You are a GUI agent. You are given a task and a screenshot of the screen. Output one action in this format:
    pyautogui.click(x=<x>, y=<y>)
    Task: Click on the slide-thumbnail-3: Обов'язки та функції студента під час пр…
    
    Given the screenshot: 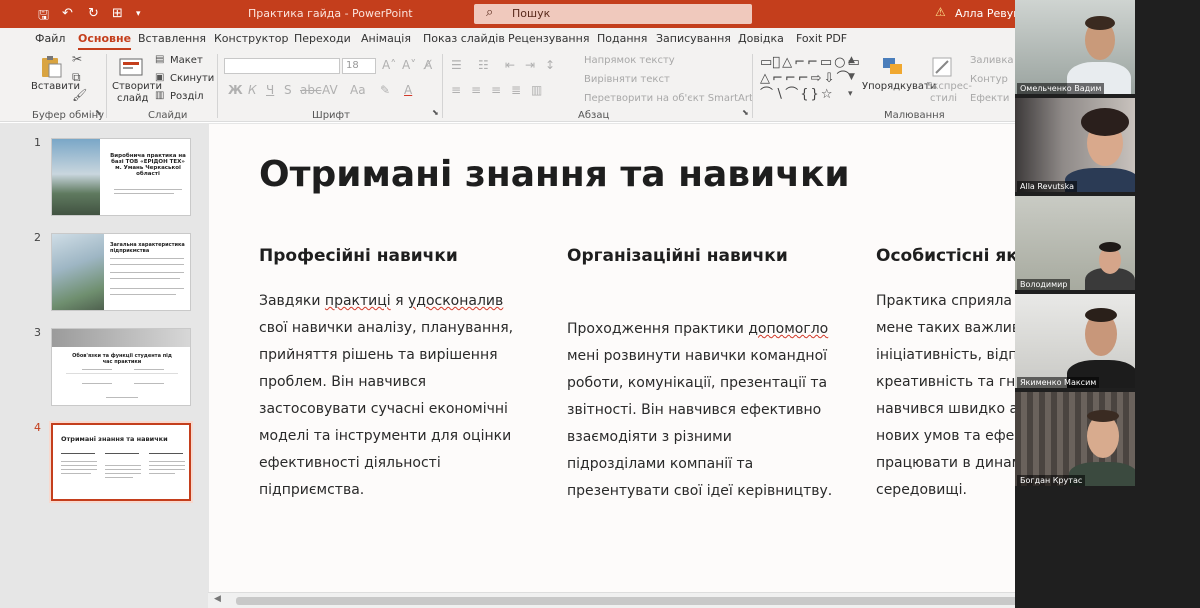 What is the action you would take?
    pyautogui.click(x=121, y=367)
    